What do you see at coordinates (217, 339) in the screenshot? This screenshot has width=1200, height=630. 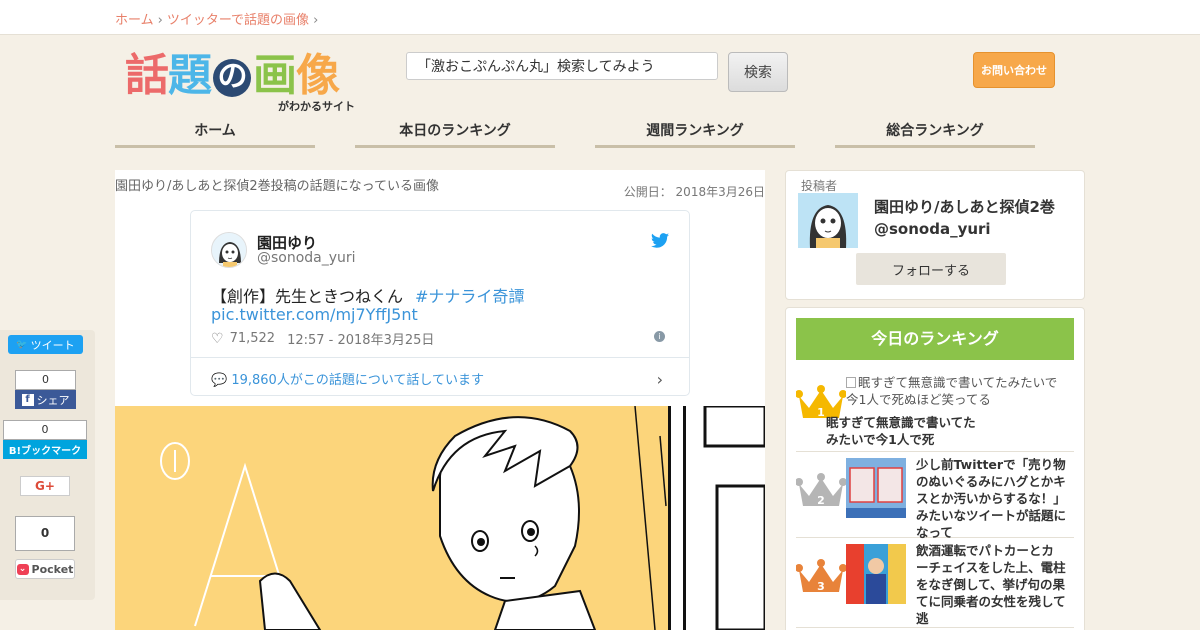 I see `heart-icon: ♡` at bounding box center [217, 339].